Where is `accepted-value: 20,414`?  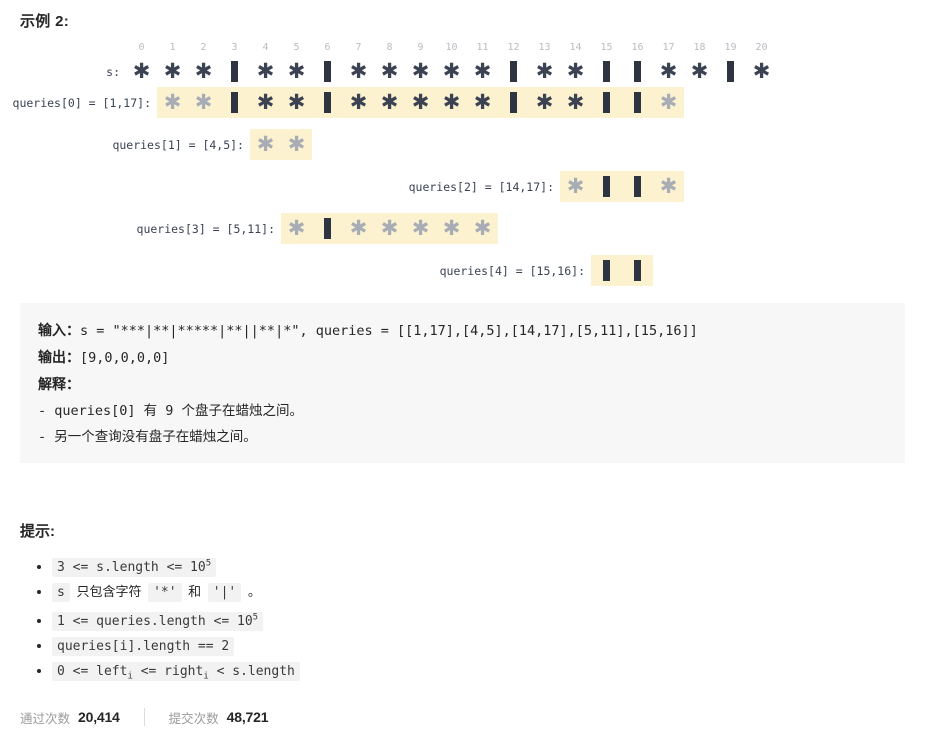
accepted-value: 20,414 is located at coordinates (99, 717).